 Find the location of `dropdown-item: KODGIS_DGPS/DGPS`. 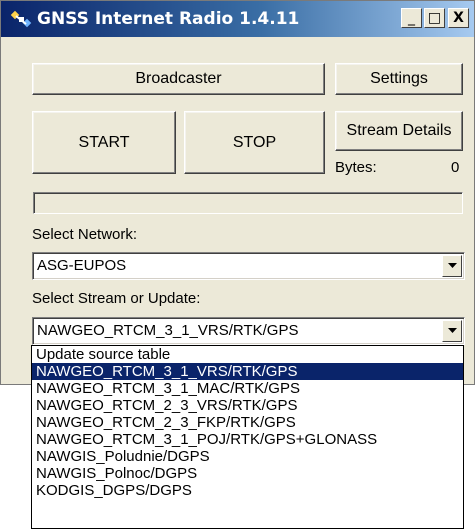

dropdown-item: KODGIS_DGPS/DGPS is located at coordinates (247, 490).